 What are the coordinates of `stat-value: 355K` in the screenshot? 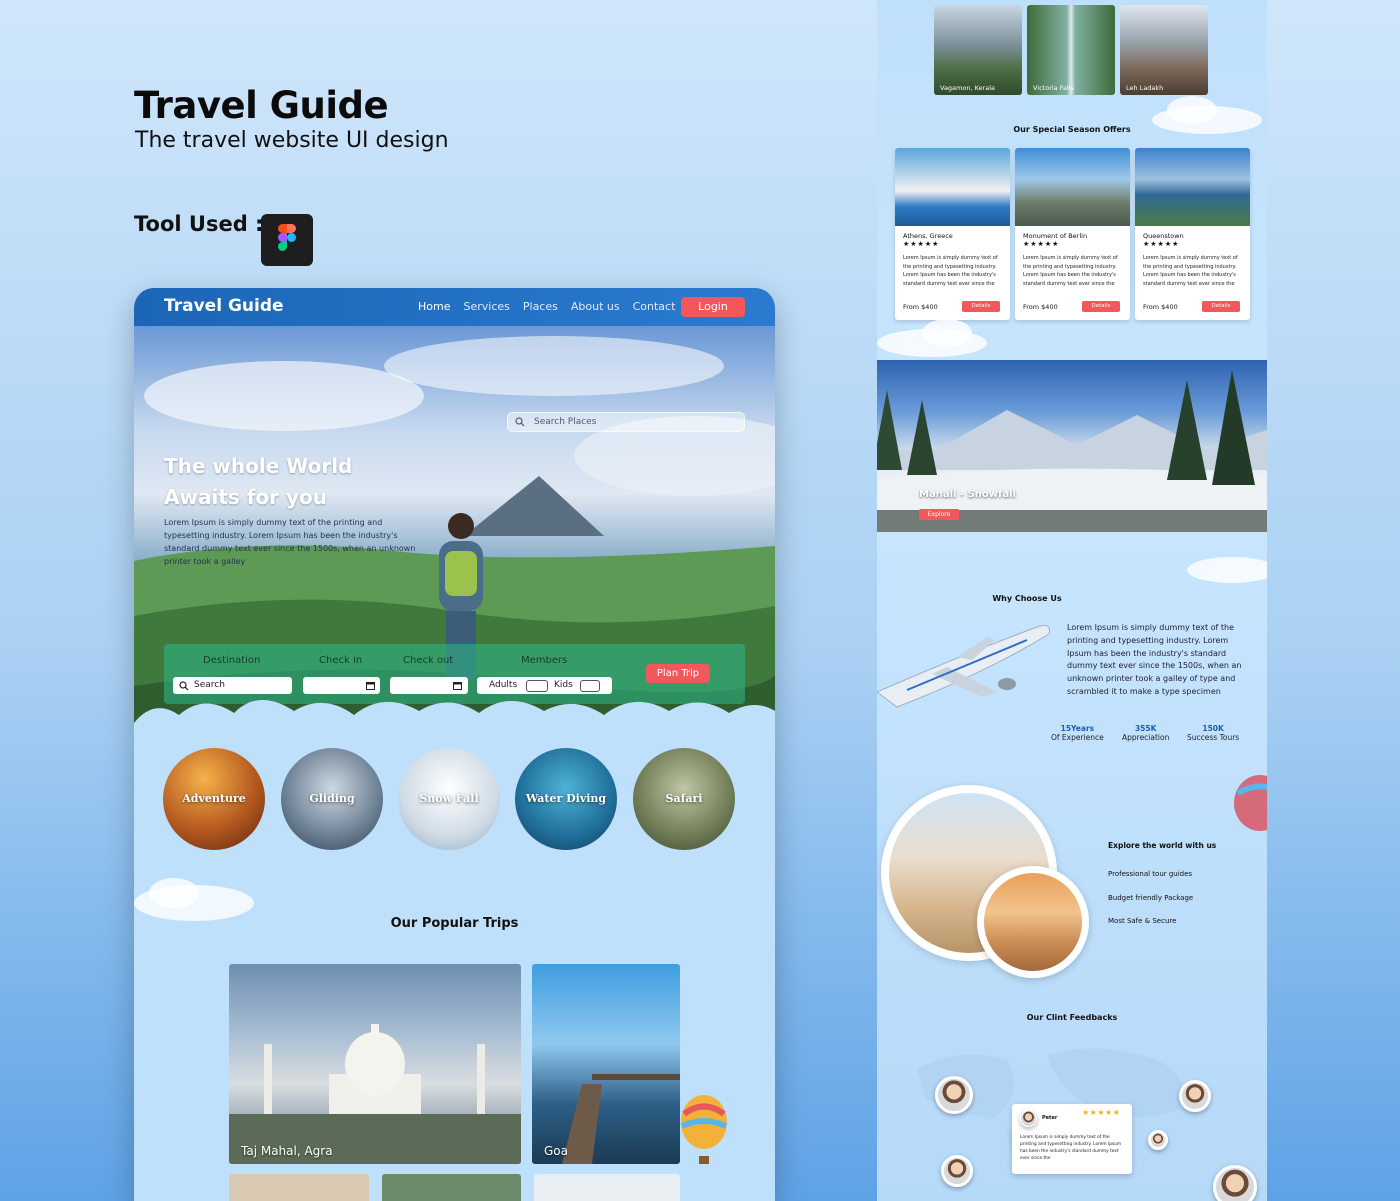 It's located at (1145, 728).